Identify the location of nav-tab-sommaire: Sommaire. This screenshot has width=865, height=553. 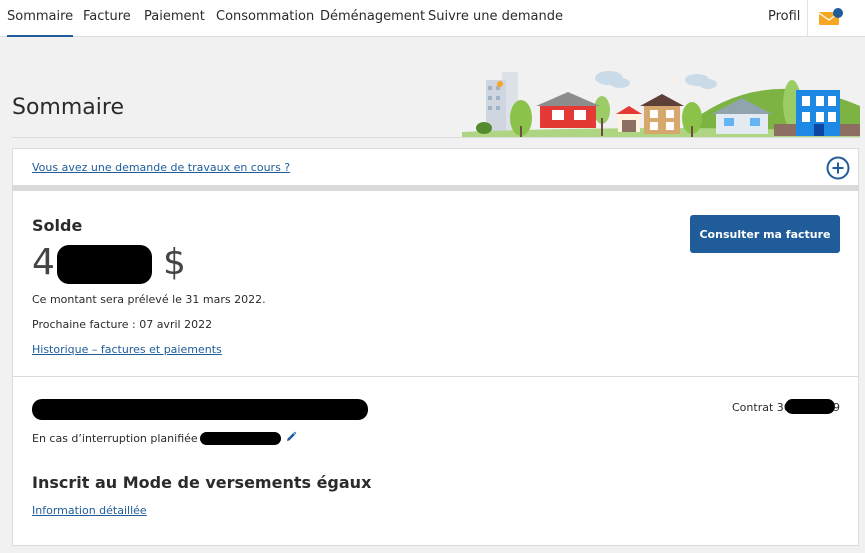
(40, 23).